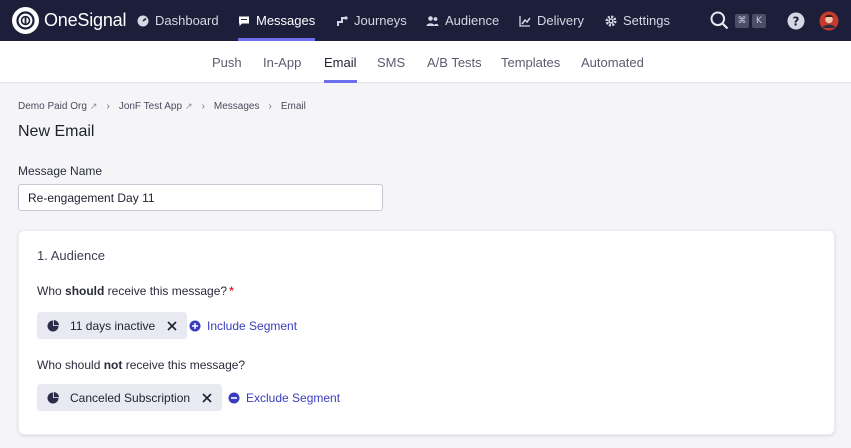 The image size is (851, 448). I want to click on include-question-pre: Who, so click(51, 291).